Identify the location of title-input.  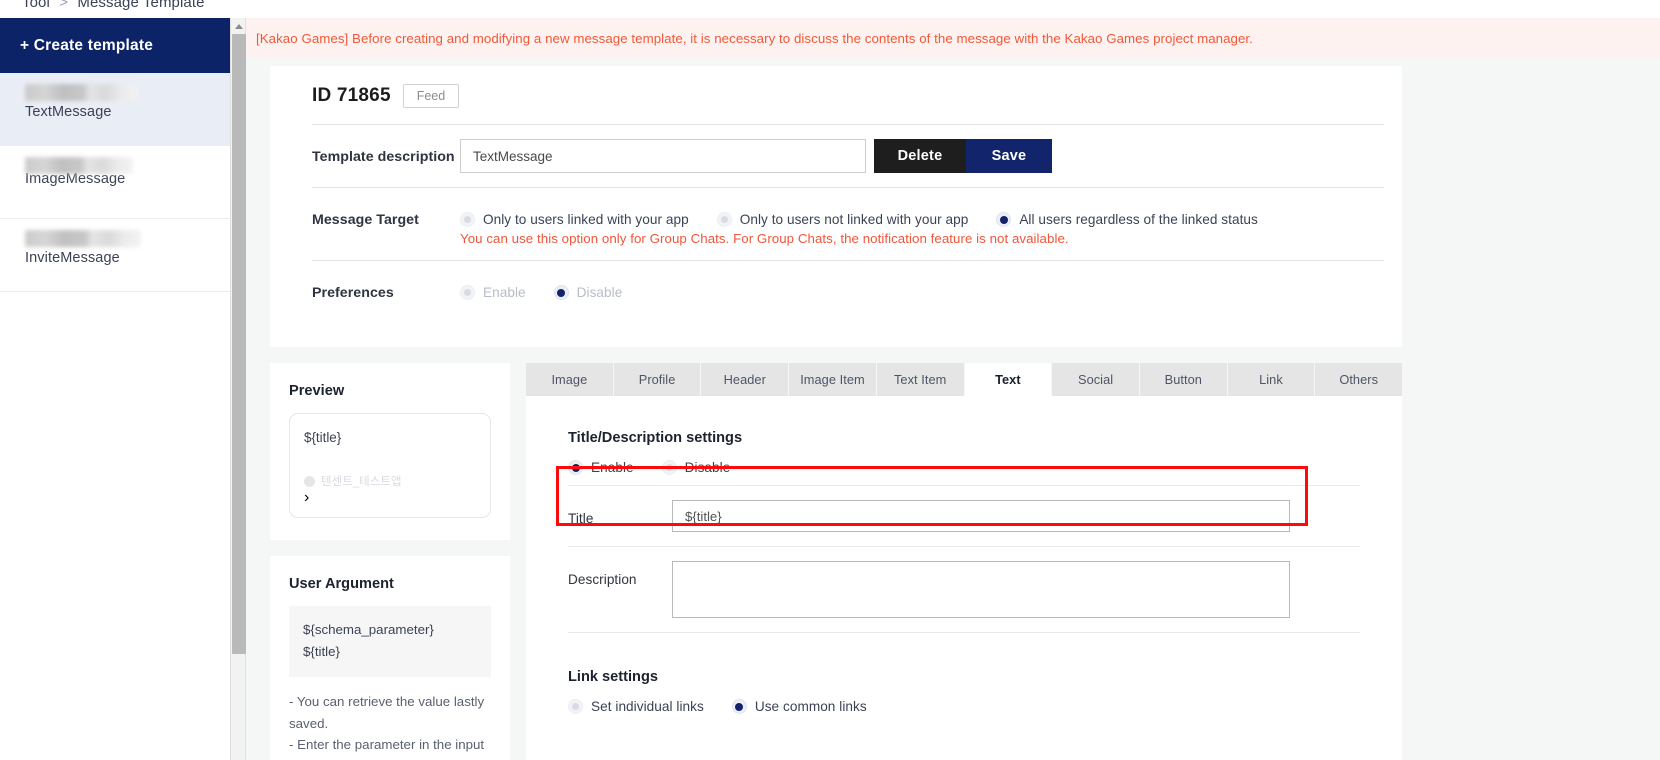
(981, 516).